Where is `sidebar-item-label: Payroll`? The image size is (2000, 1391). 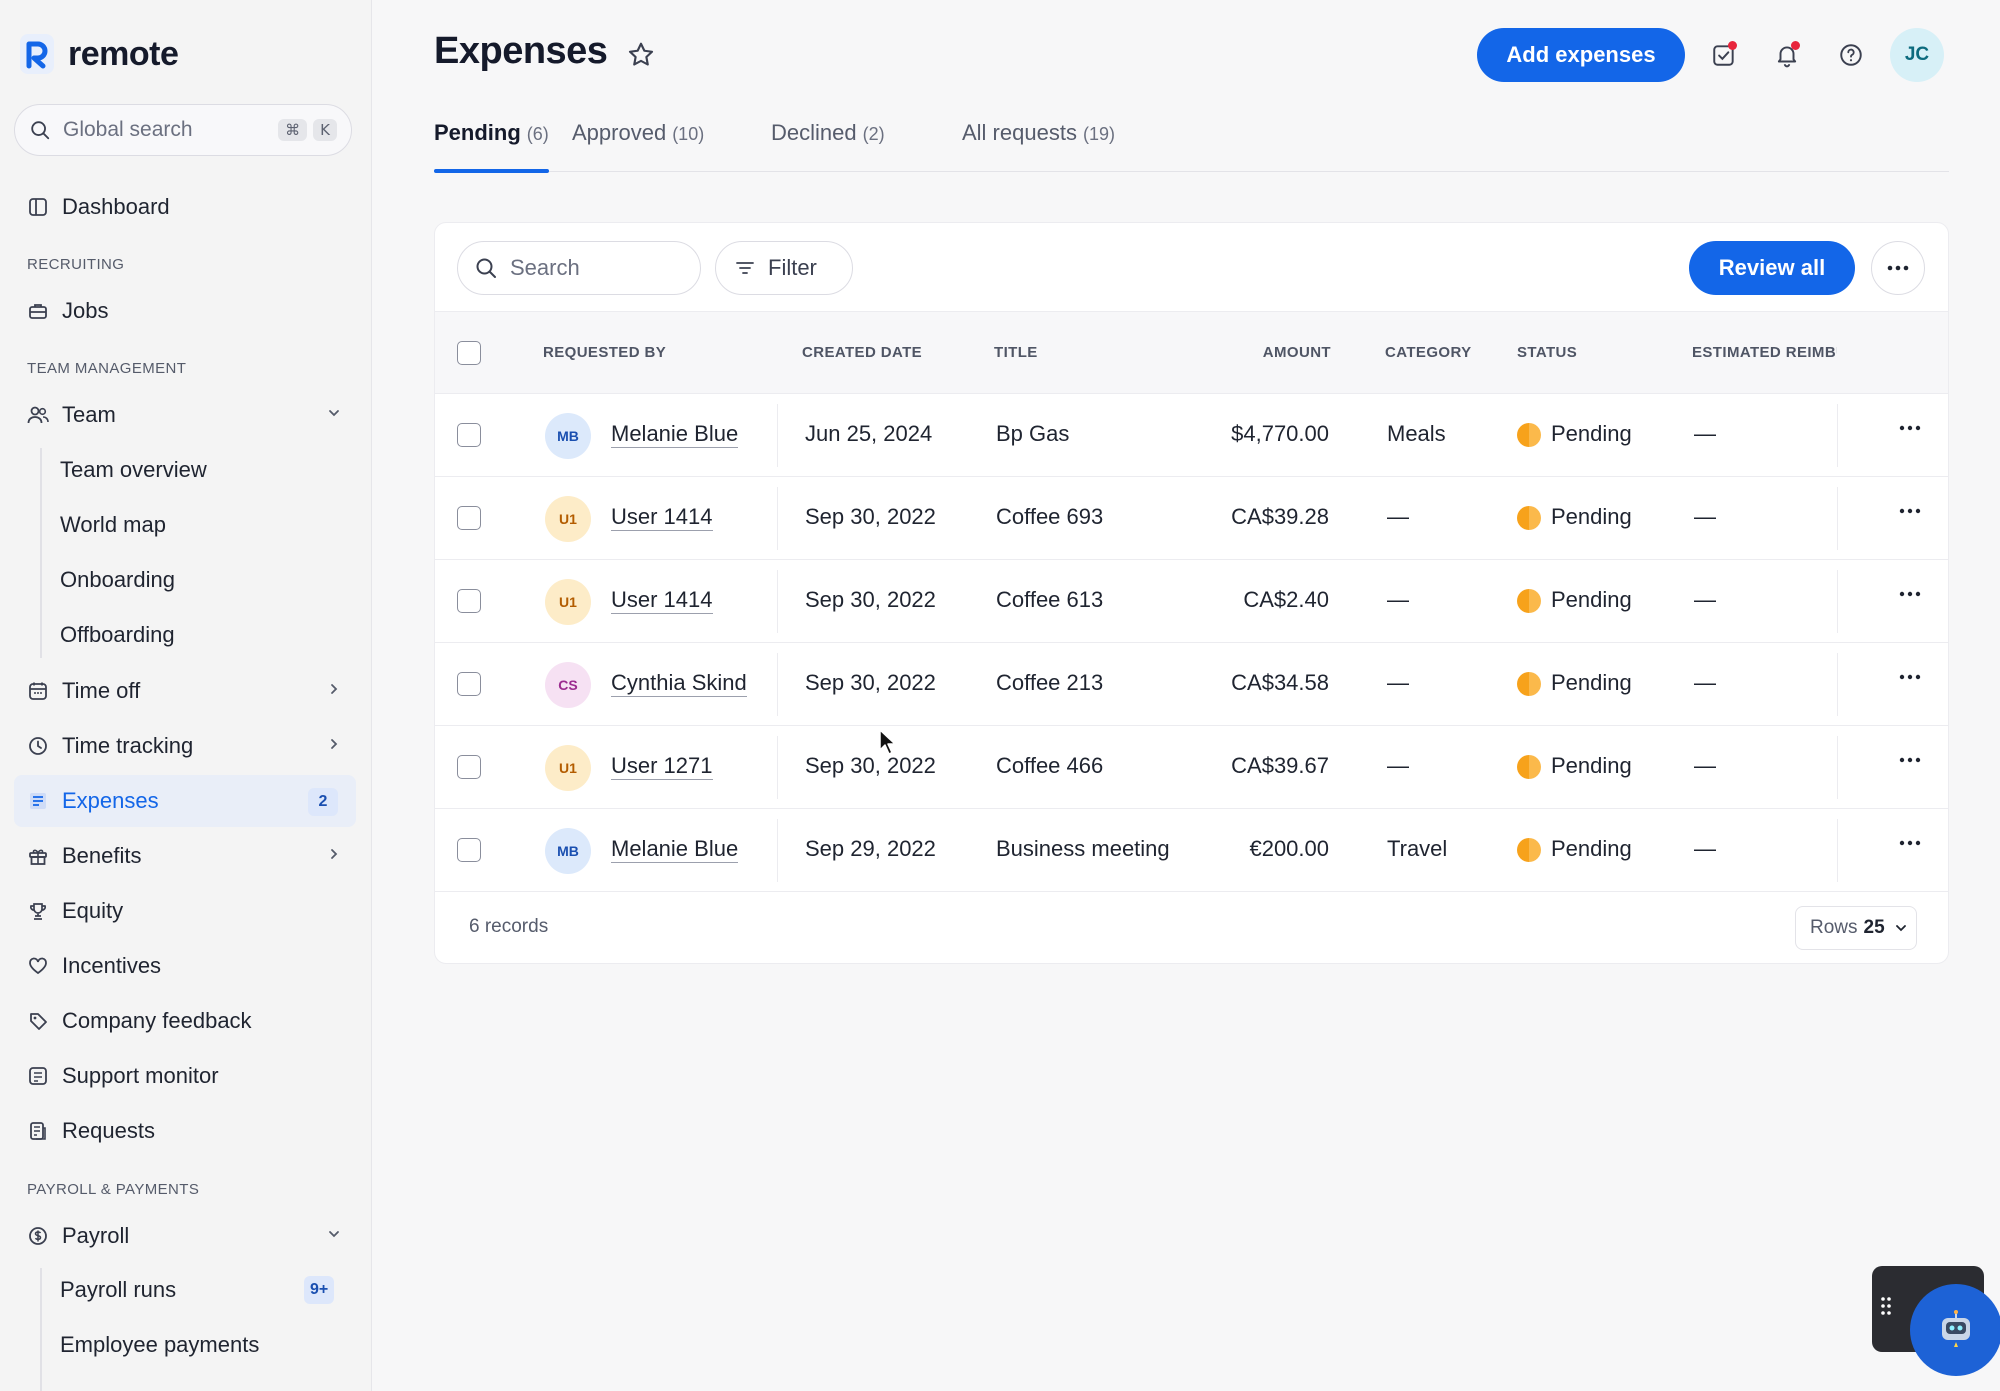
sidebar-item-label: Payroll is located at coordinates (96, 1235).